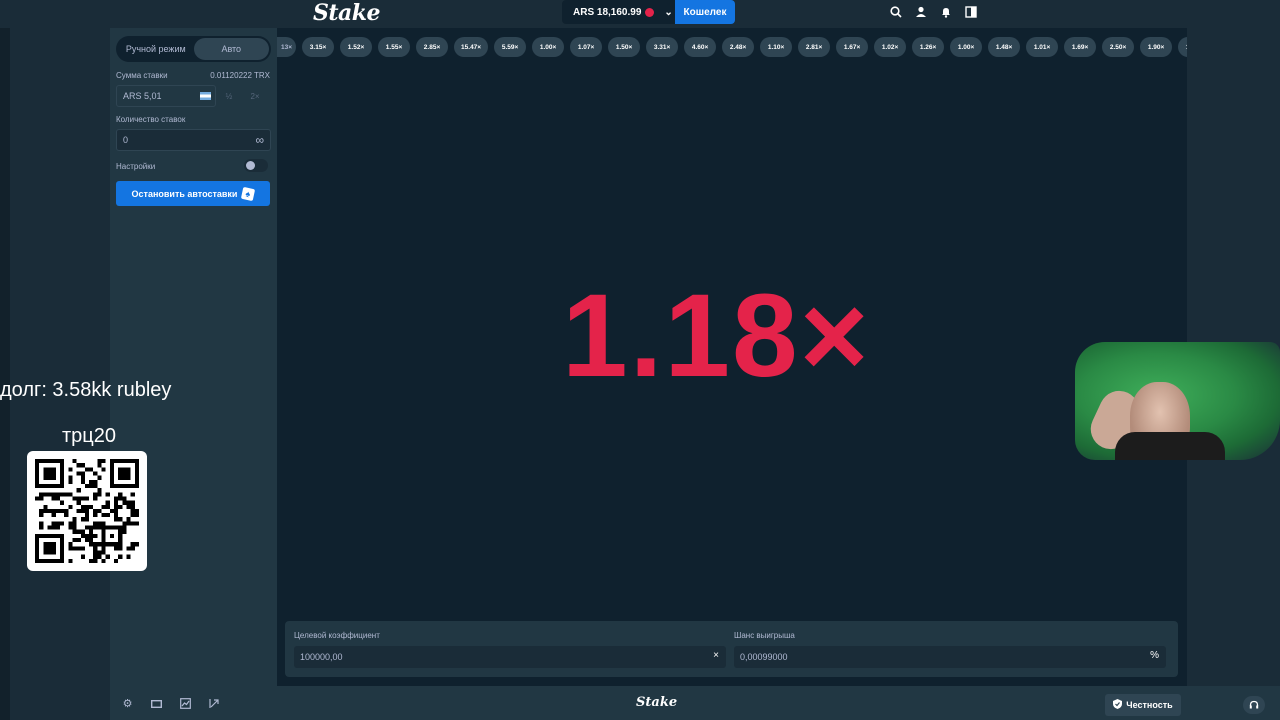 The height and width of the screenshot is (720, 1280). I want to click on trc20-label: трц20, so click(89, 436).